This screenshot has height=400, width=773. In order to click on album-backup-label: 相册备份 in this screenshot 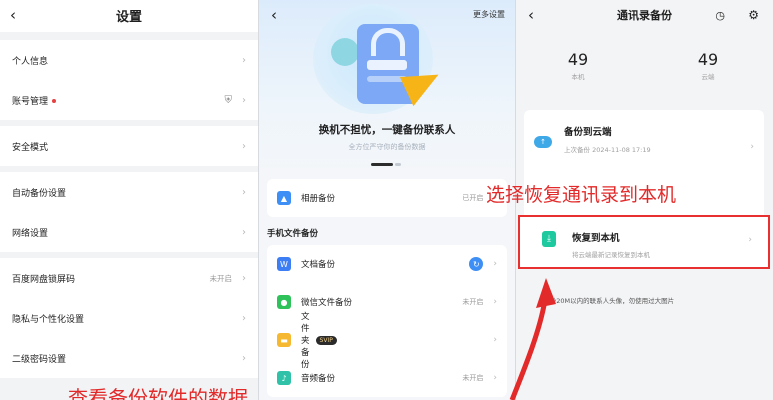, I will do `click(318, 199)`.